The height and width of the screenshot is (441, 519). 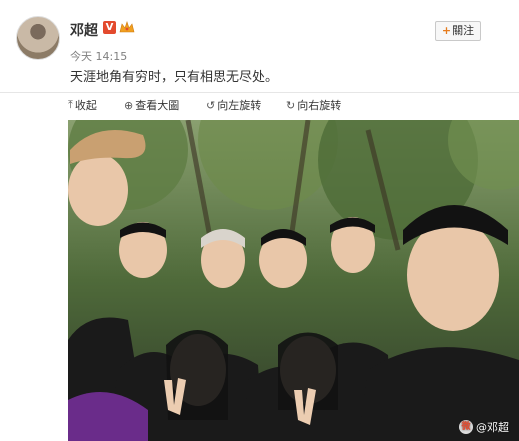 I want to click on collapse-label: 收起, so click(x=85, y=105).